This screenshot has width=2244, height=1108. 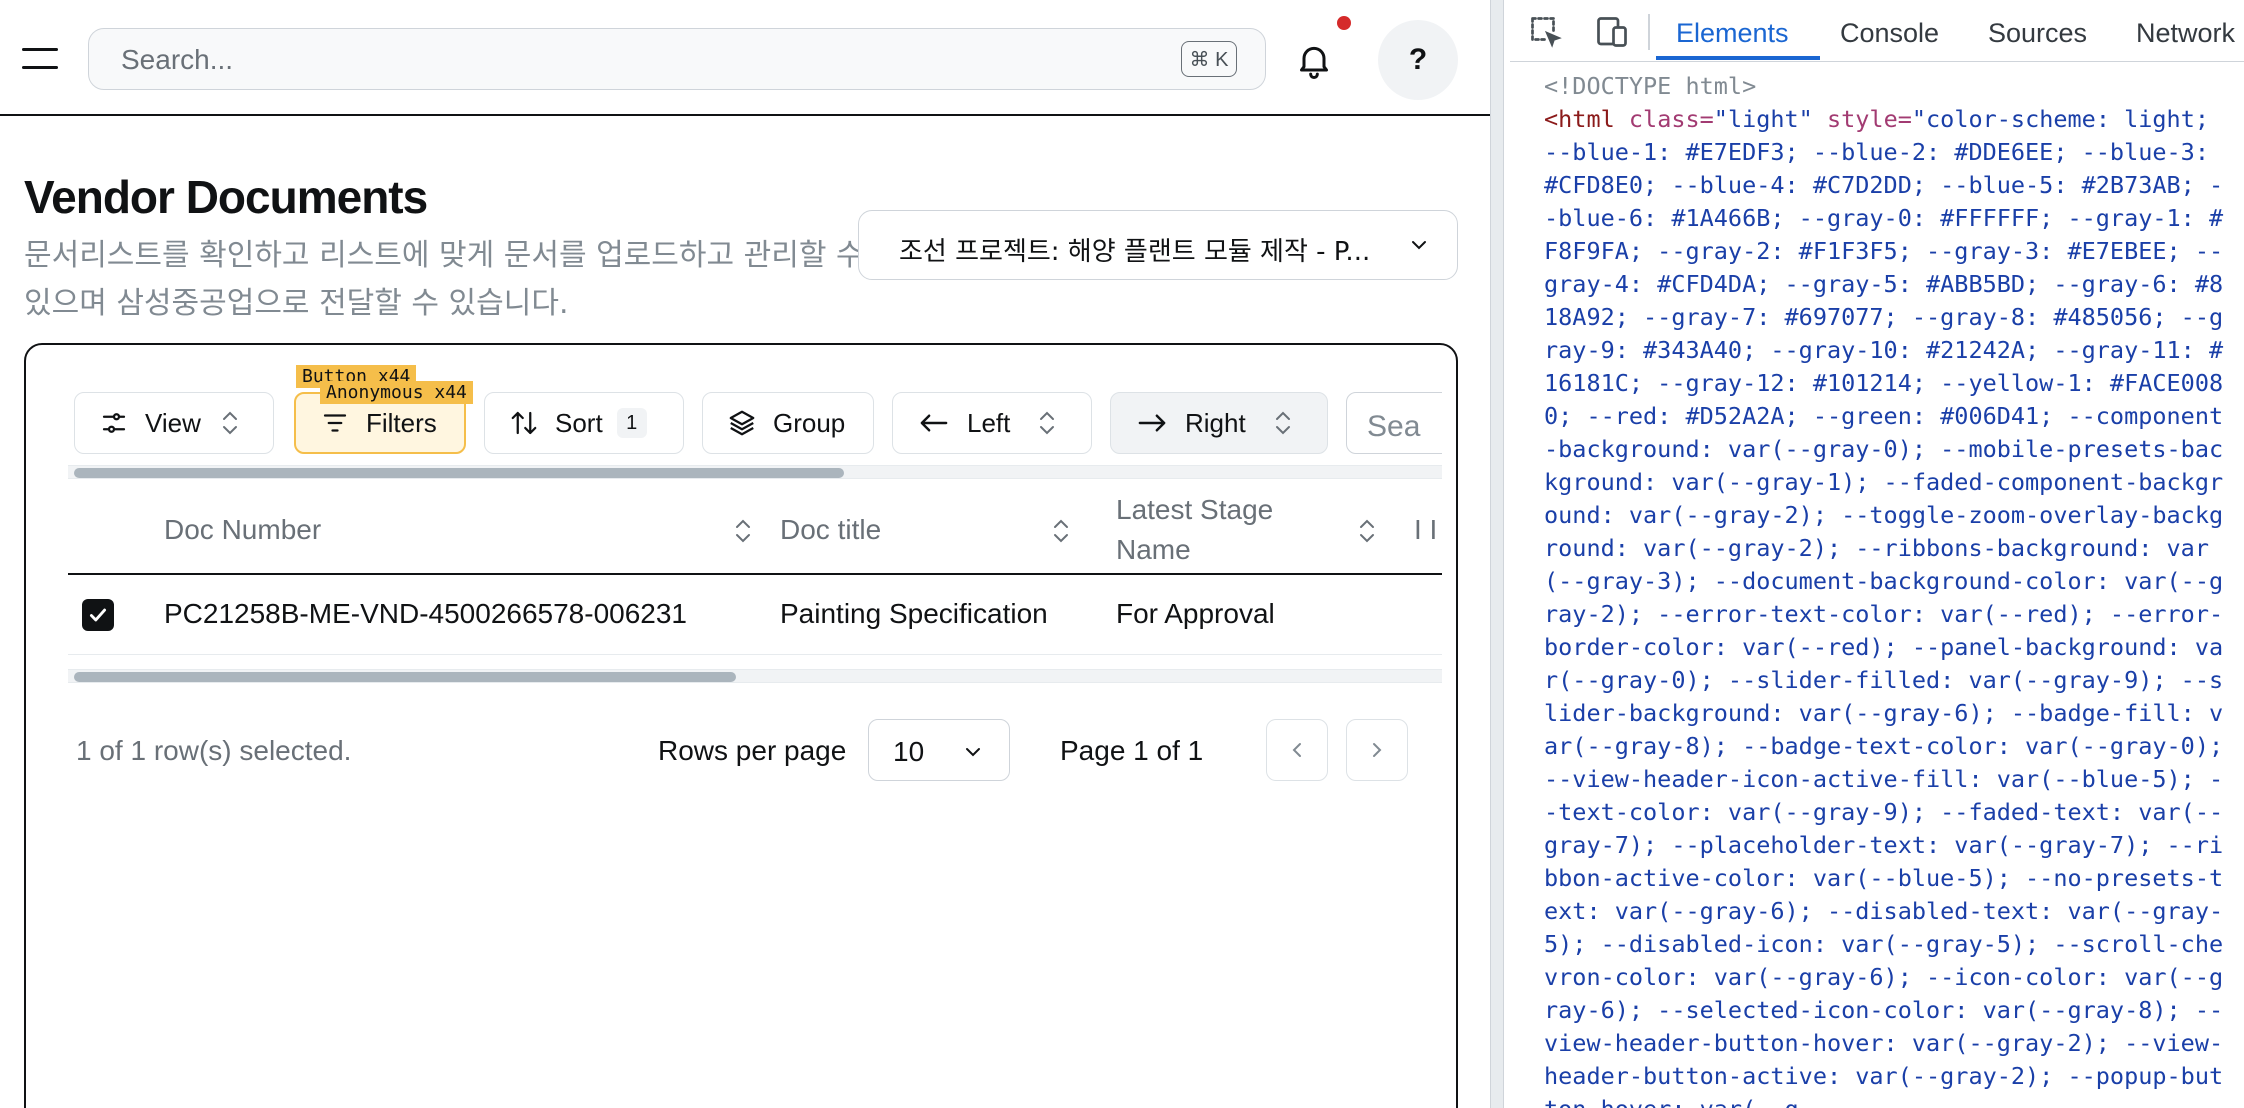 I want to click on table-toolbar: View Filters Sort 1 Group Left Right Sea, so click(x=758, y=424).